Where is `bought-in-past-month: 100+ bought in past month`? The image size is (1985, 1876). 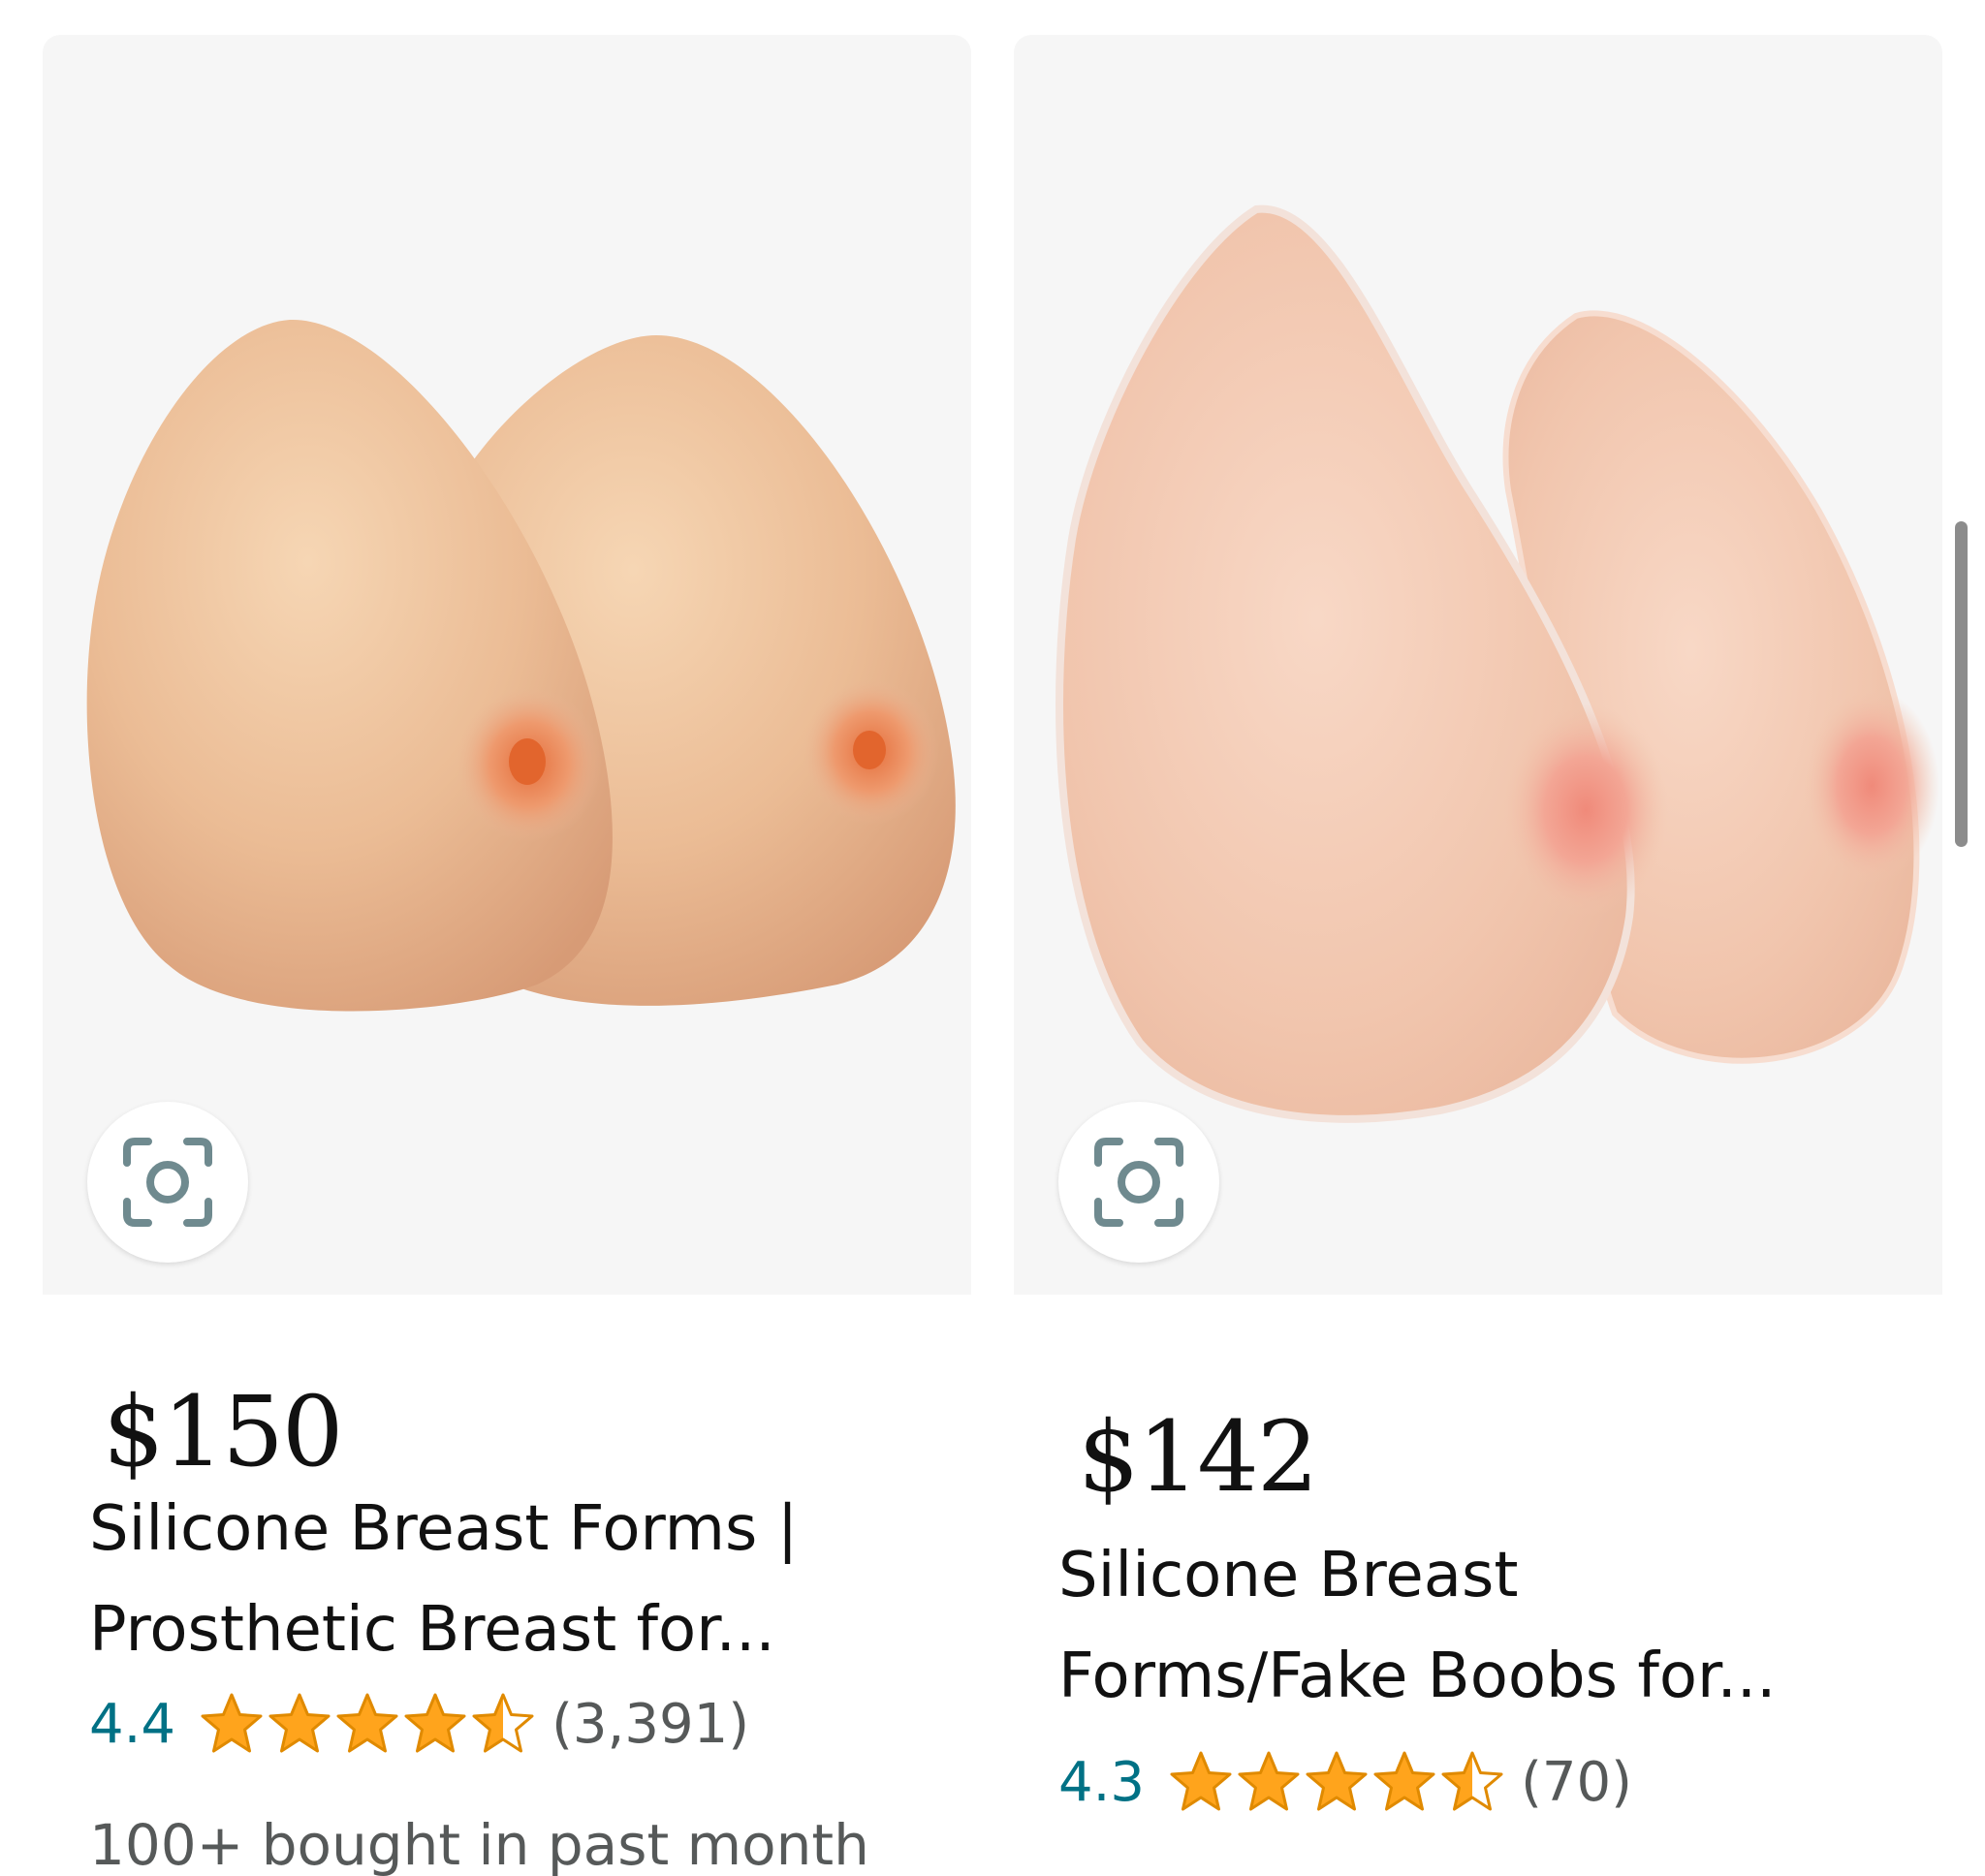
bought-in-past-month: 100+ bought in past month is located at coordinates (479, 1844).